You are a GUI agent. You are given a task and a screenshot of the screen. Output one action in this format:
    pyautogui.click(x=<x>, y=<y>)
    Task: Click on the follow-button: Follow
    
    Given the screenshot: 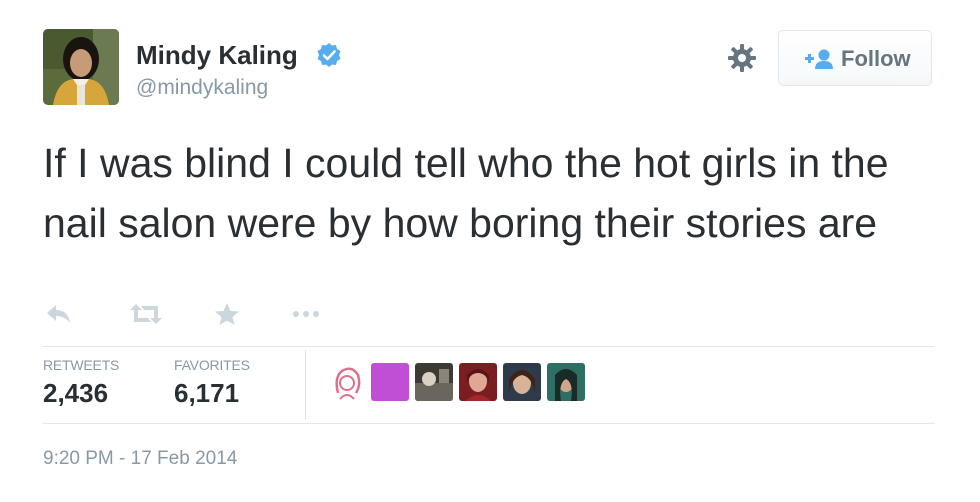 What is the action you would take?
    pyautogui.click(x=855, y=58)
    